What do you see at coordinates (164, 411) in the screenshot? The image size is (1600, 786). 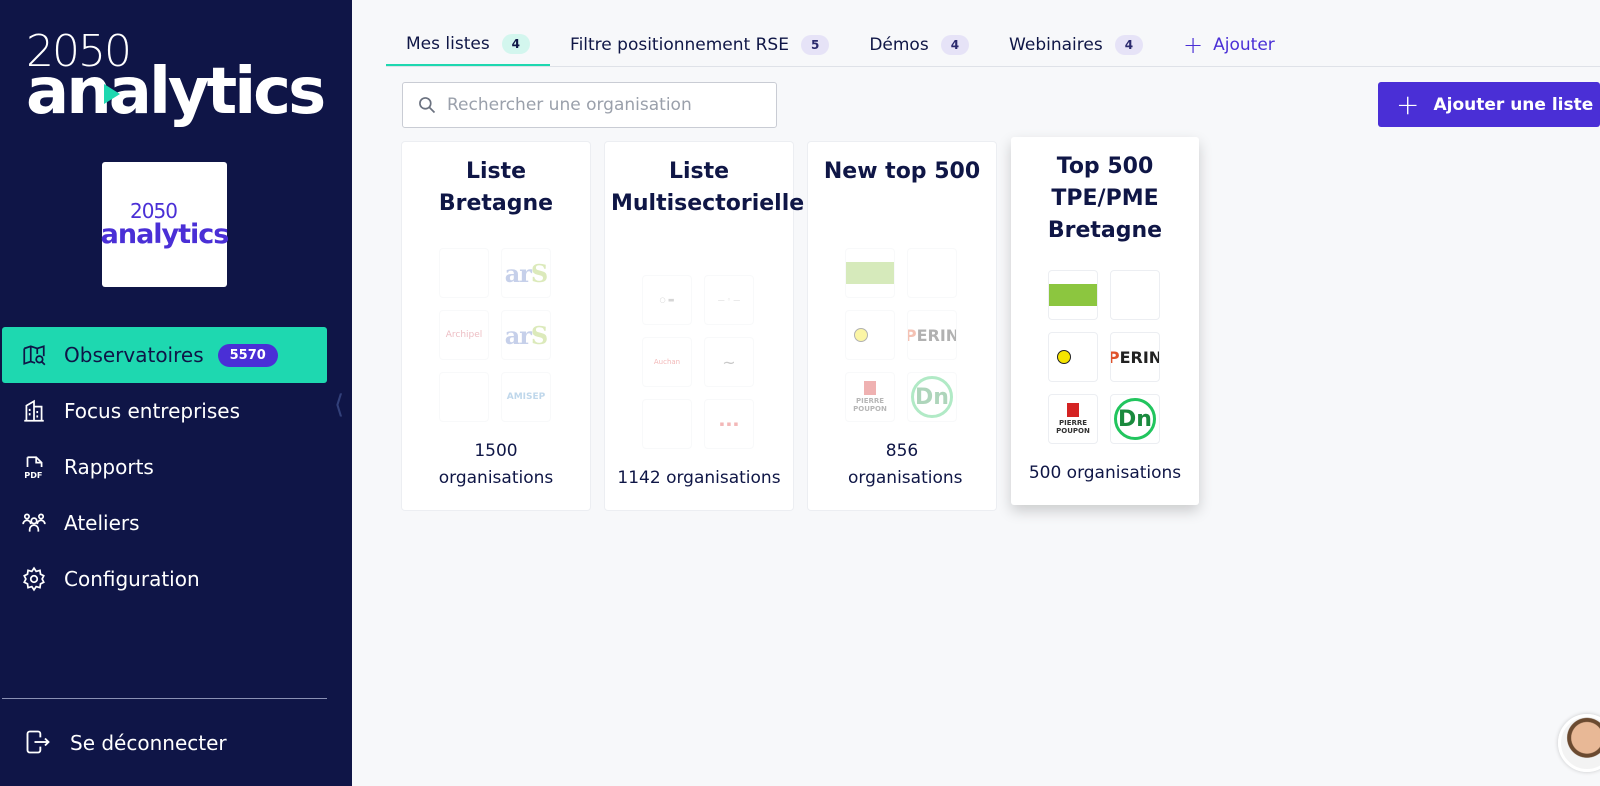 I see `nav-item-focus-entreprises: Focus entreprises` at bounding box center [164, 411].